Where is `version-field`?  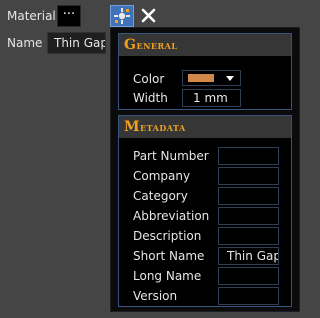
version-field is located at coordinates (248, 296).